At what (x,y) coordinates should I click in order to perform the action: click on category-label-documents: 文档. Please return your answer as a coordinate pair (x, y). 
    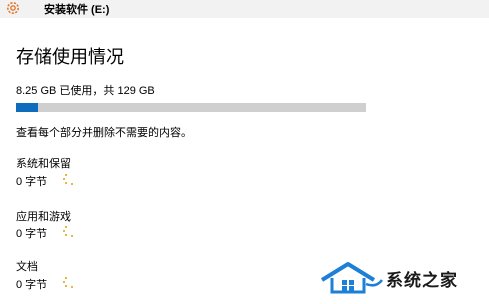
    Looking at the image, I should click on (27, 266).